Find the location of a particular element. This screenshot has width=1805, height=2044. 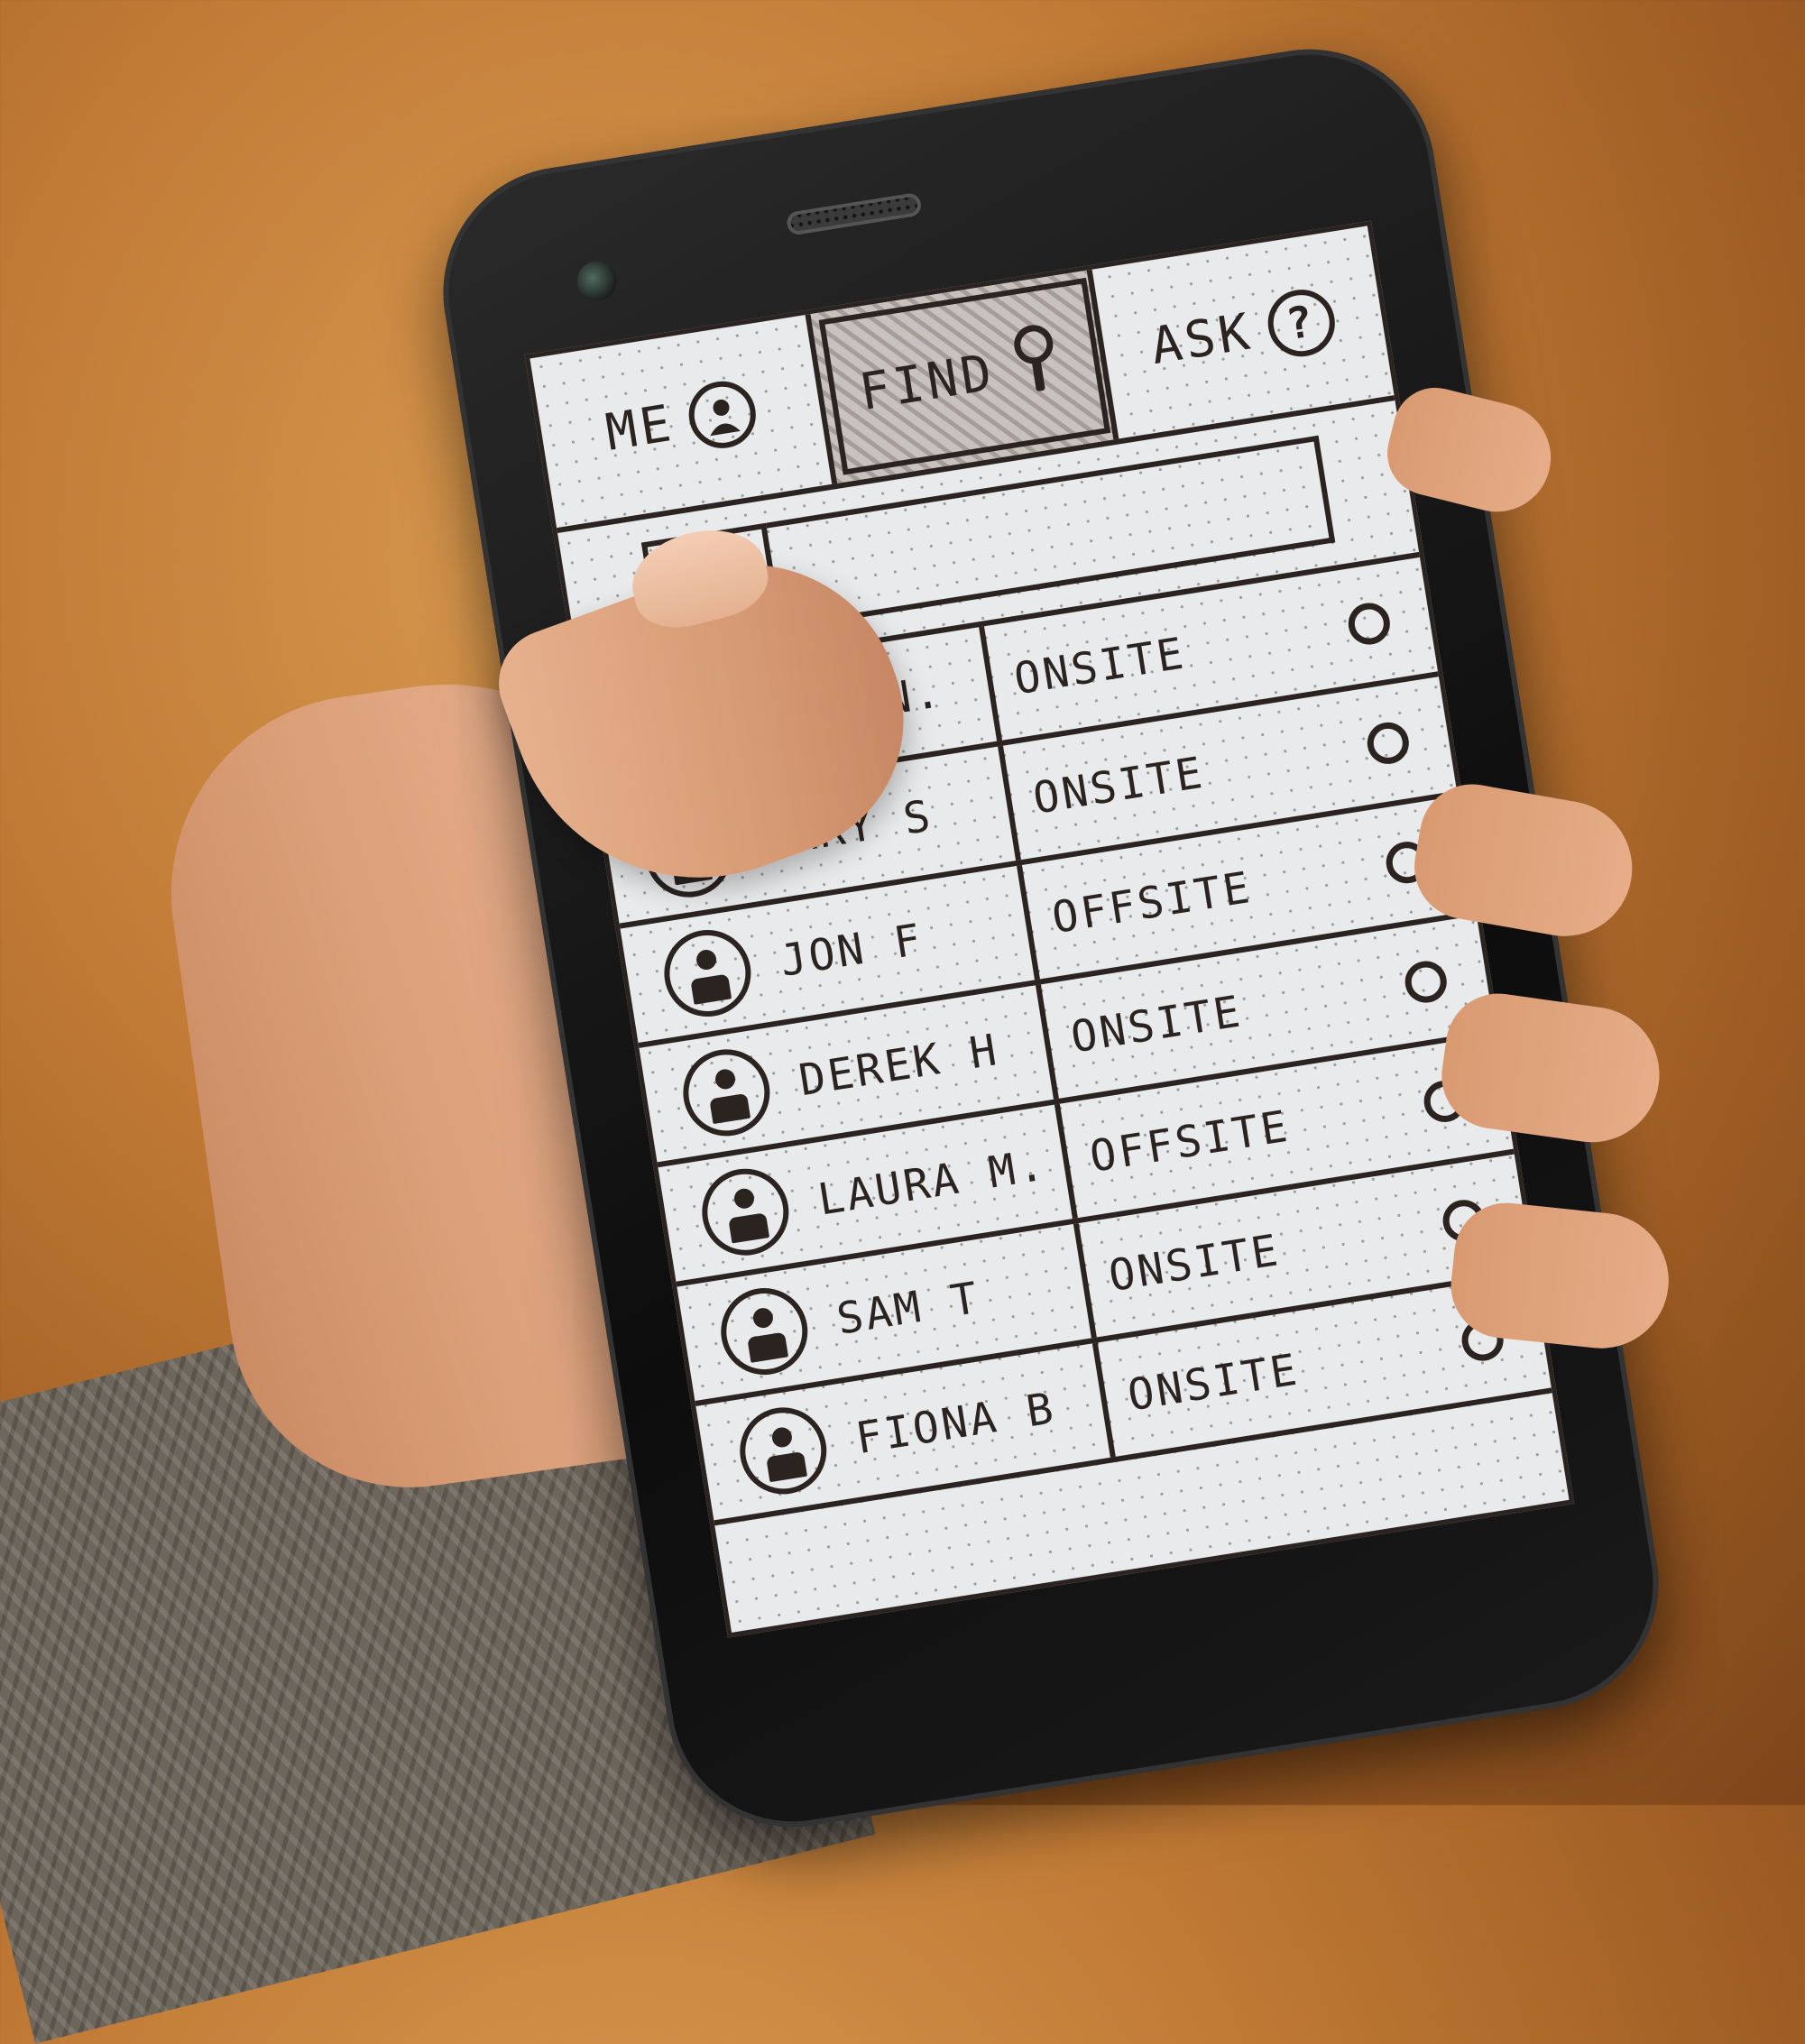

magnifier-icon is located at coordinates (1037, 364).